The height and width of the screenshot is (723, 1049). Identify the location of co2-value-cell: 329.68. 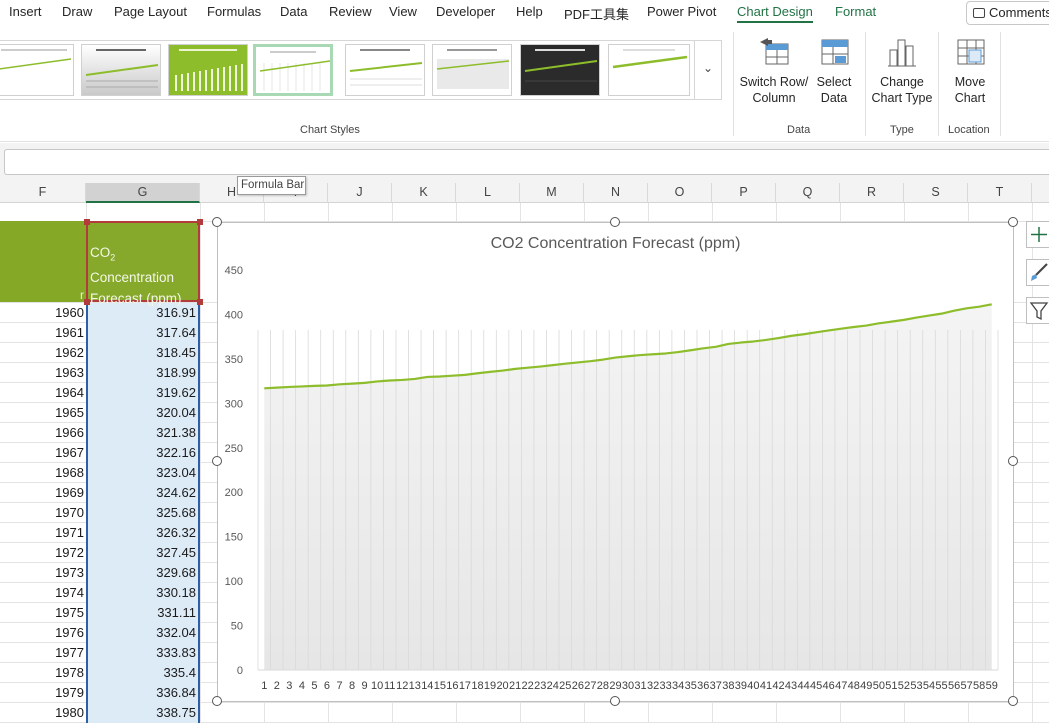
(176, 572).